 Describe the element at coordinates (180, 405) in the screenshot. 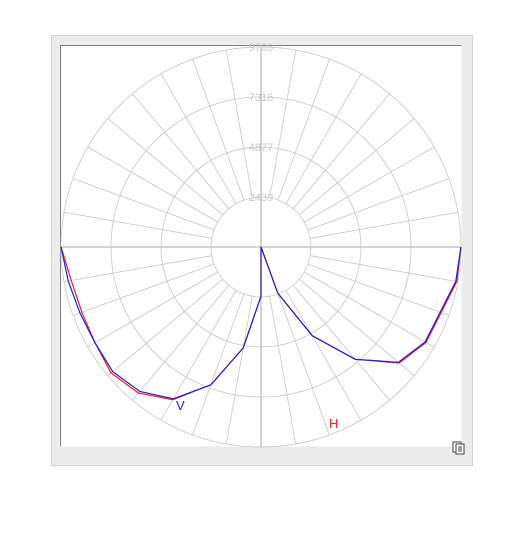

I see `series-label-V: V` at that location.